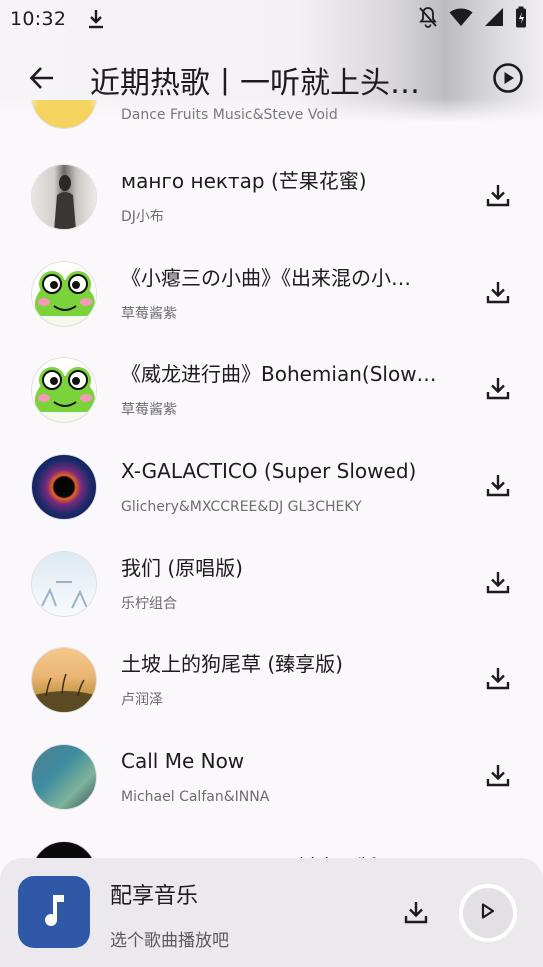 The width and height of the screenshot is (543, 967). I want to click on play-icon, so click(488, 913).